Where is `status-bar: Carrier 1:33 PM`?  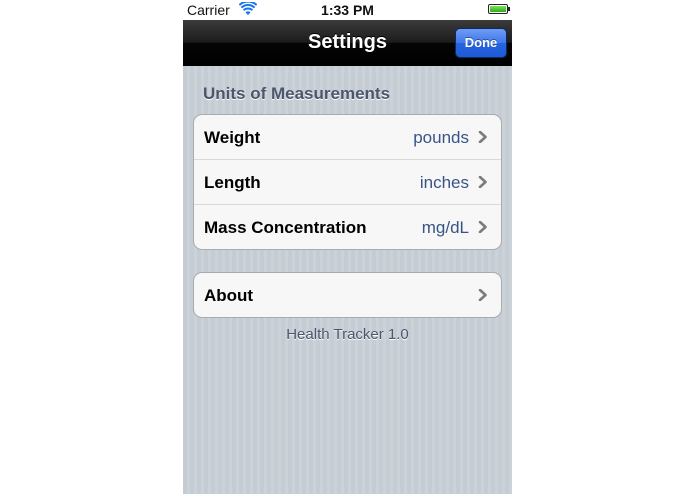 status-bar: Carrier 1:33 PM is located at coordinates (347, 10).